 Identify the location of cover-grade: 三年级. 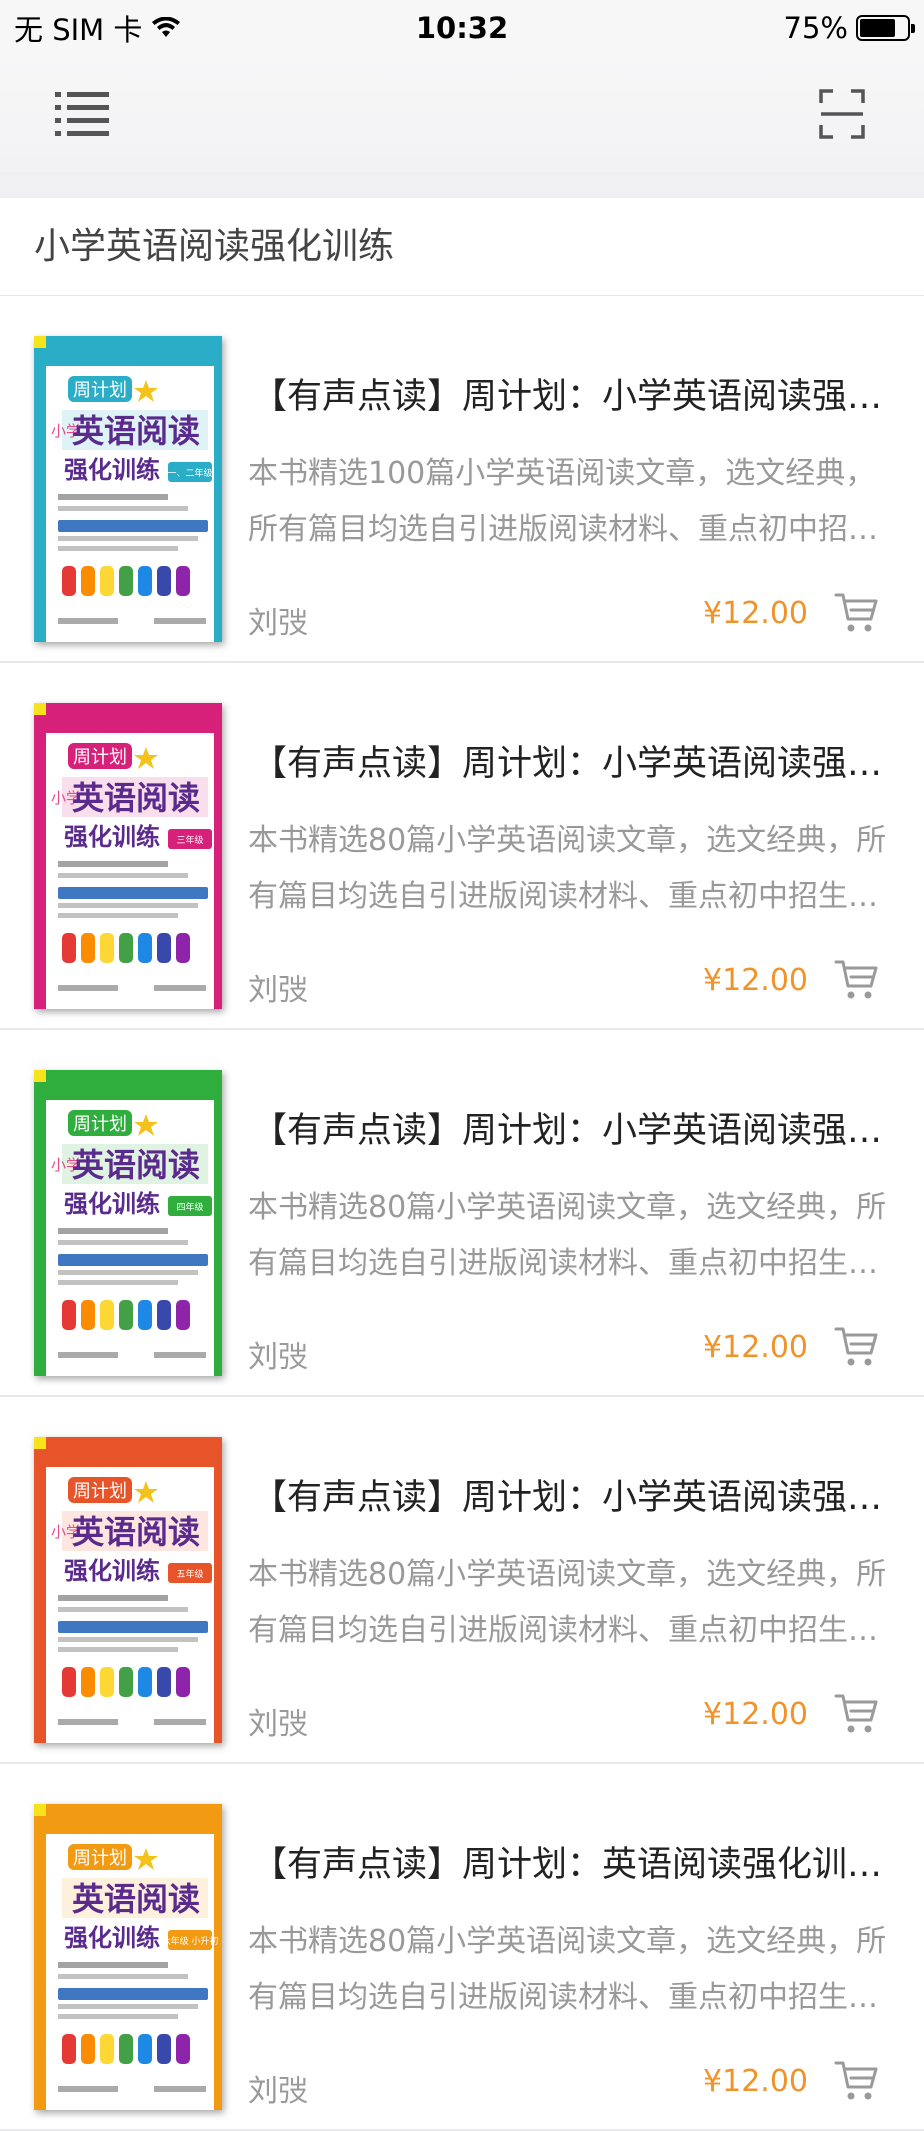
(189, 840).